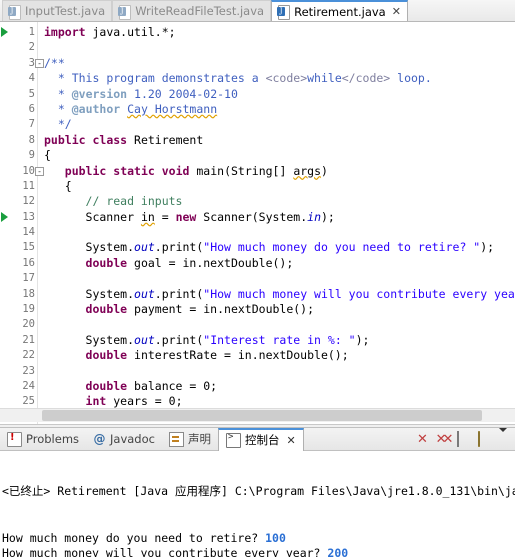 The width and height of the screenshot is (515, 557). I want to click on tab-problems: Problems, so click(43, 439).